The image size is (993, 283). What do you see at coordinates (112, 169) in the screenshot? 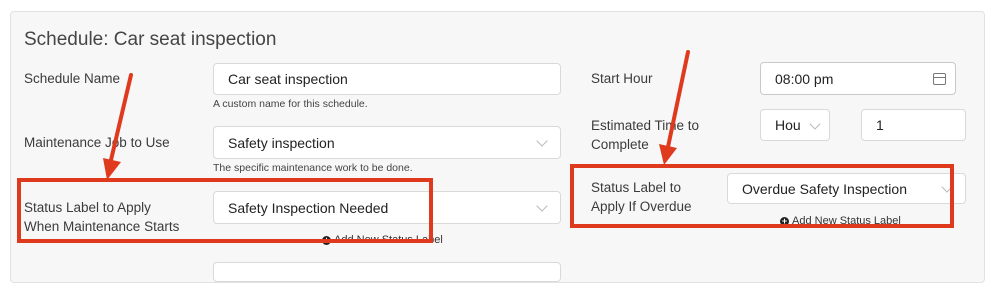
I see `annotation-arrow-left-head` at bounding box center [112, 169].